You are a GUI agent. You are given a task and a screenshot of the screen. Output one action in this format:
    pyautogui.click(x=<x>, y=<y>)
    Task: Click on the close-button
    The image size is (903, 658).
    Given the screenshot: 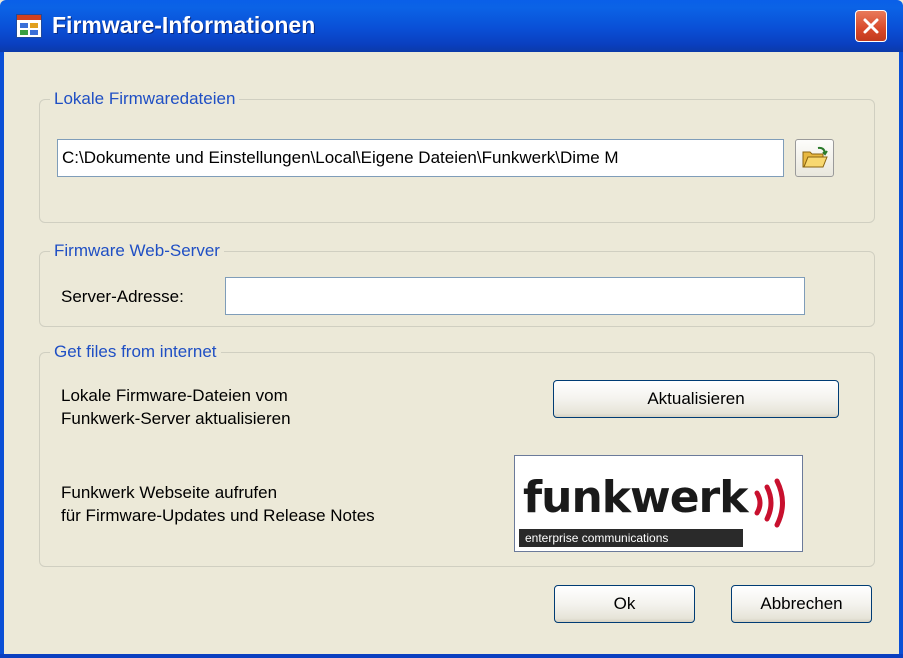 What is the action you would take?
    pyautogui.click(x=871, y=26)
    